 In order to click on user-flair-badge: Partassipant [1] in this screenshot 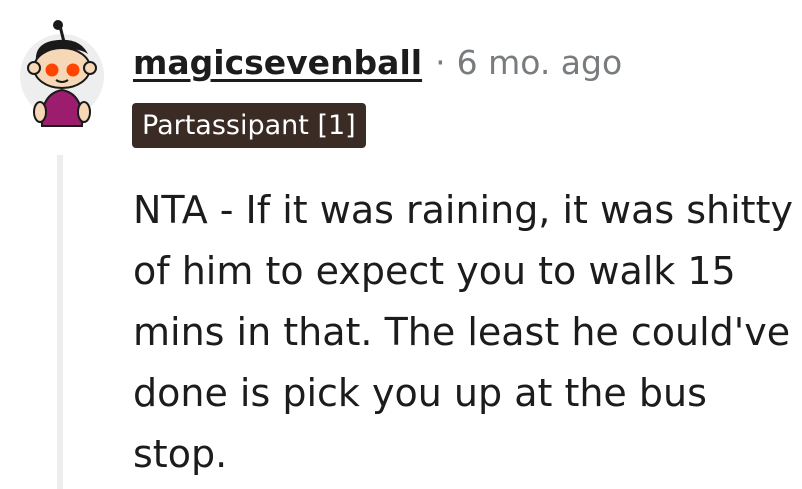, I will do `click(249, 125)`.